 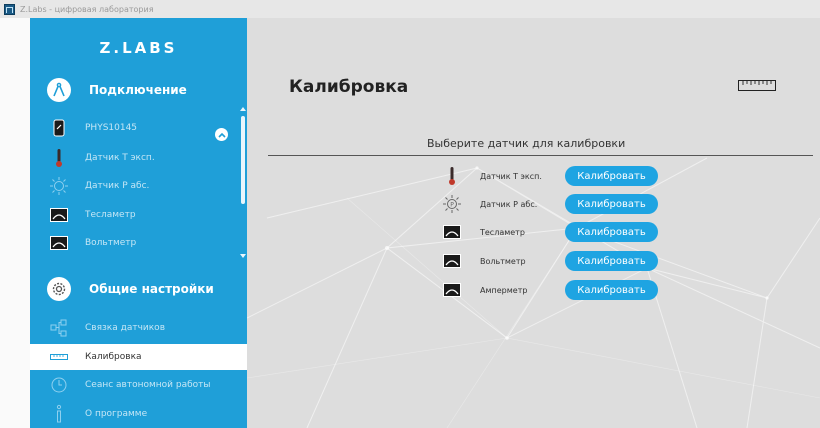 What do you see at coordinates (410, 9) in the screenshot?
I see `window-titlebar: Z.Labs - цифровая лаборатория` at bounding box center [410, 9].